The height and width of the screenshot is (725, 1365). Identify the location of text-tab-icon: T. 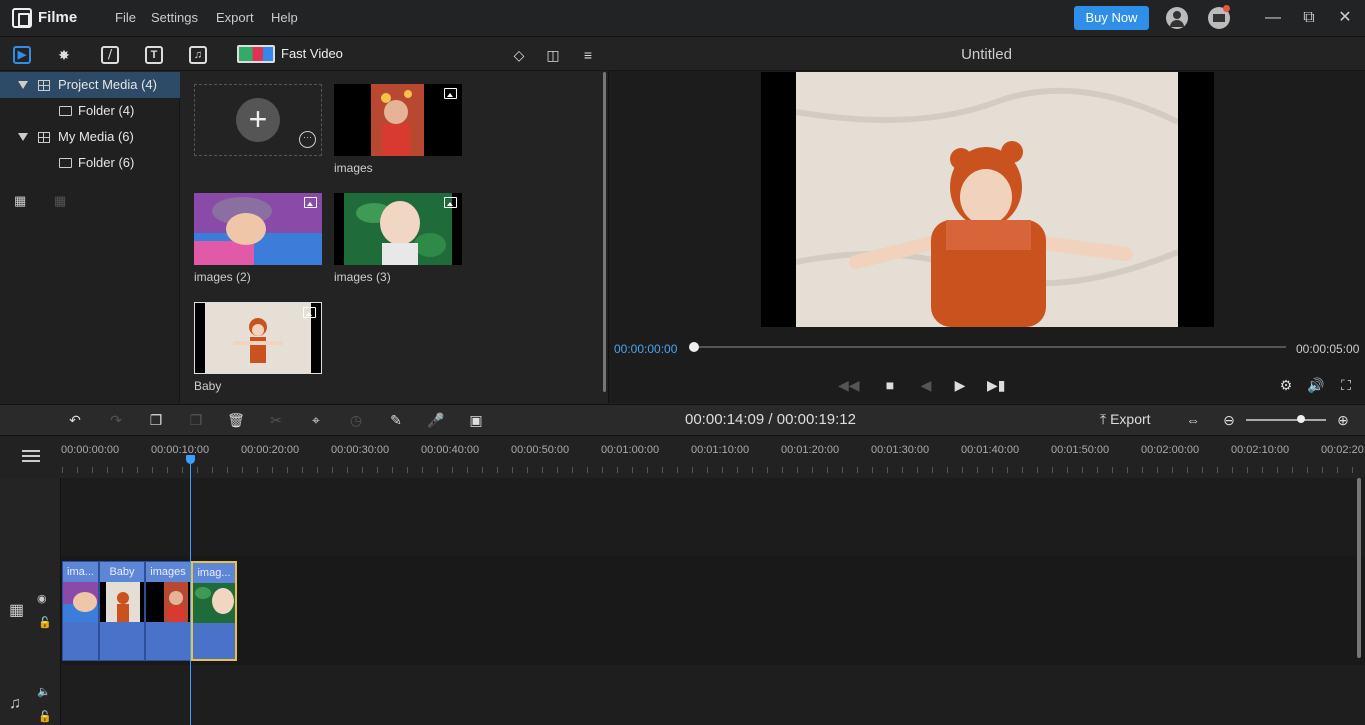
(154, 55).